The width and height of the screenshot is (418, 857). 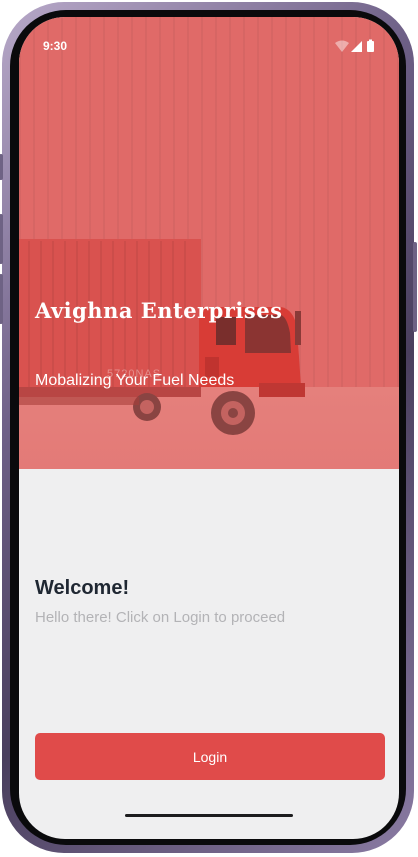 I want to click on battery-icon, so click(x=370, y=45).